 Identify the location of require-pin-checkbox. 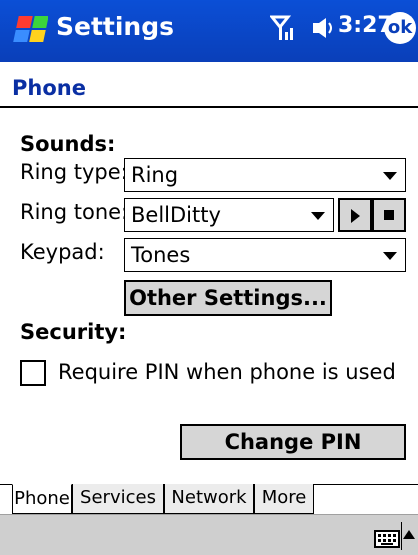
(33, 373).